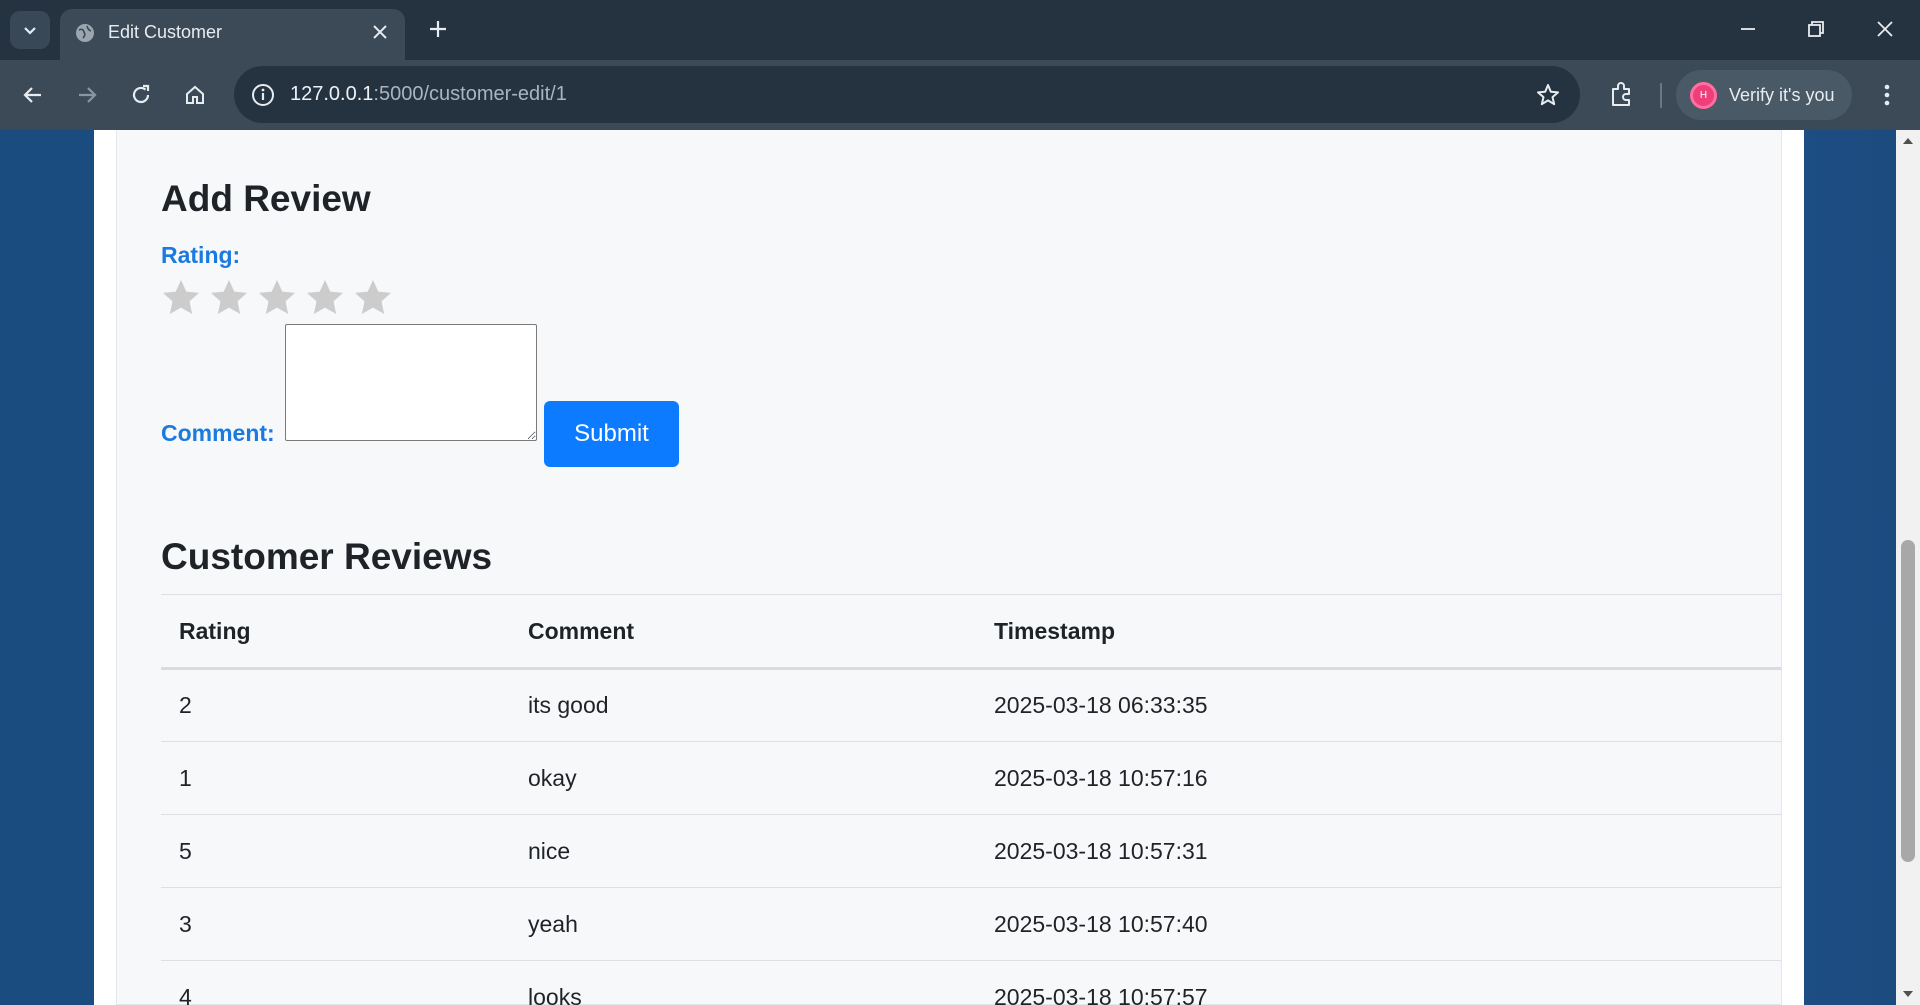  What do you see at coordinates (555, 994) in the screenshot?
I see `cell-comment: looks` at bounding box center [555, 994].